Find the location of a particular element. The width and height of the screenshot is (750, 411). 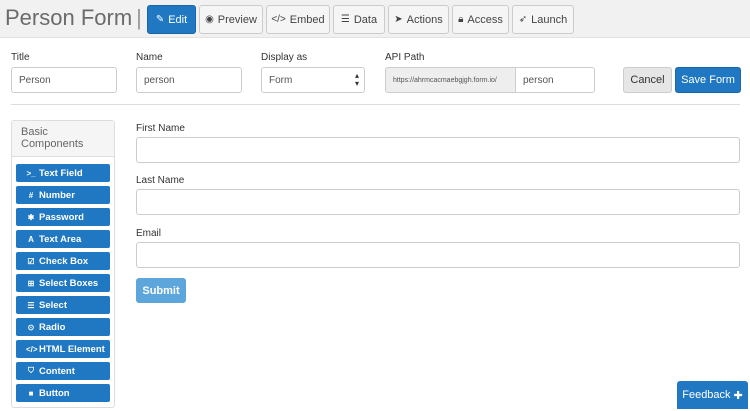

email-label: Email is located at coordinates (149, 233).